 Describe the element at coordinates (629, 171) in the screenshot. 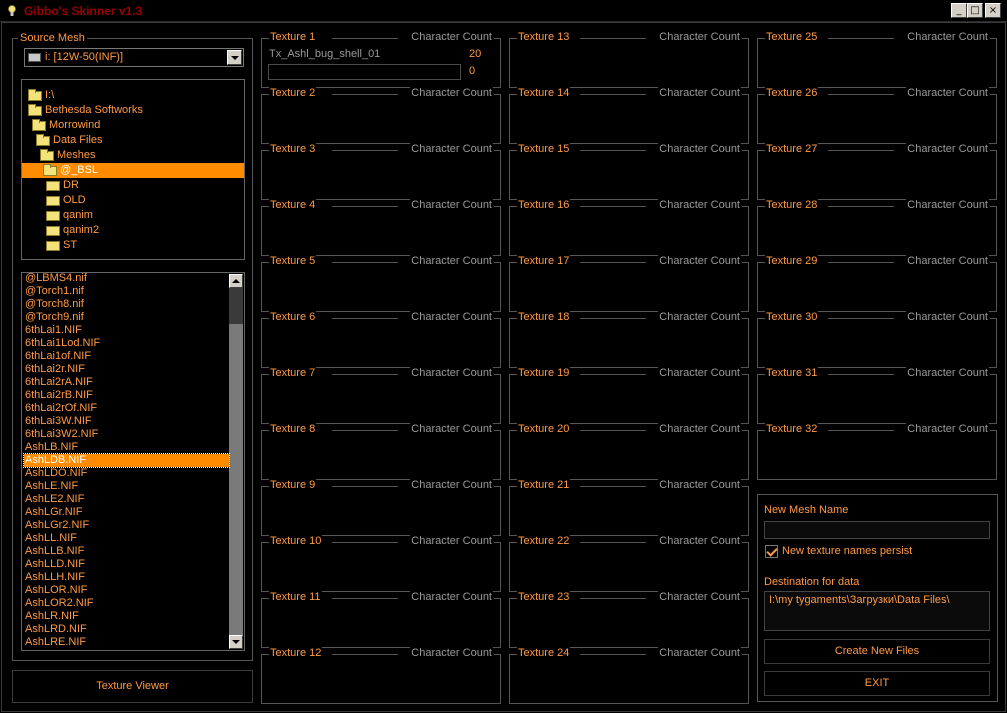

I see `texture-slot: Texture 15 Character Count` at that location.